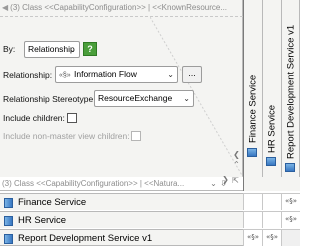 The image size is (320, 249). What do you see at coordinates (253, 108) in the screenshot?
I see `column-label: Finance Service` at bounding box center [253, 108].